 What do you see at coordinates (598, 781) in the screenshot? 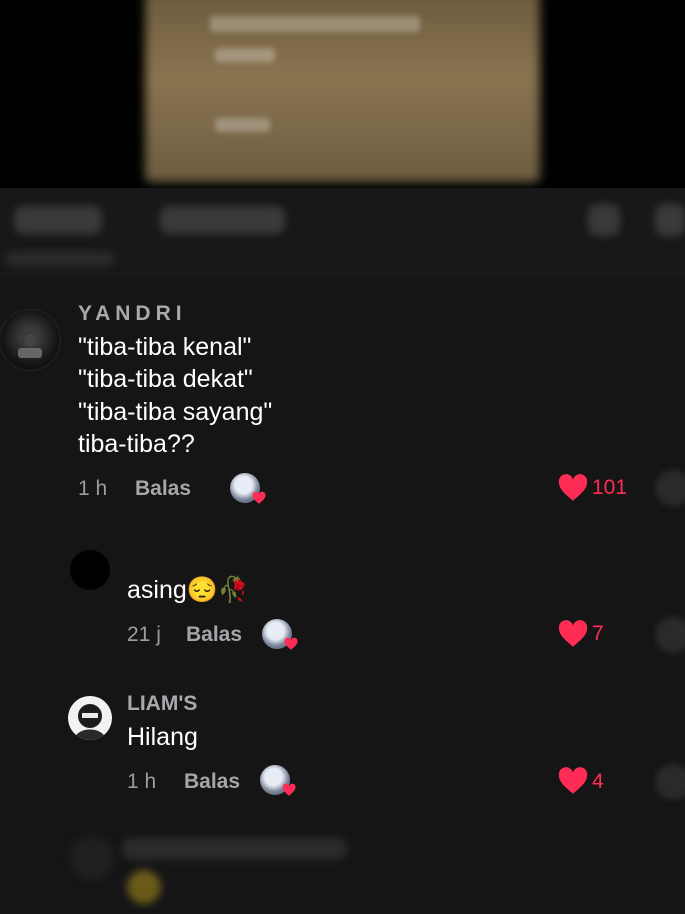
I see `like-count: 4` at bounding box center [598, 781].